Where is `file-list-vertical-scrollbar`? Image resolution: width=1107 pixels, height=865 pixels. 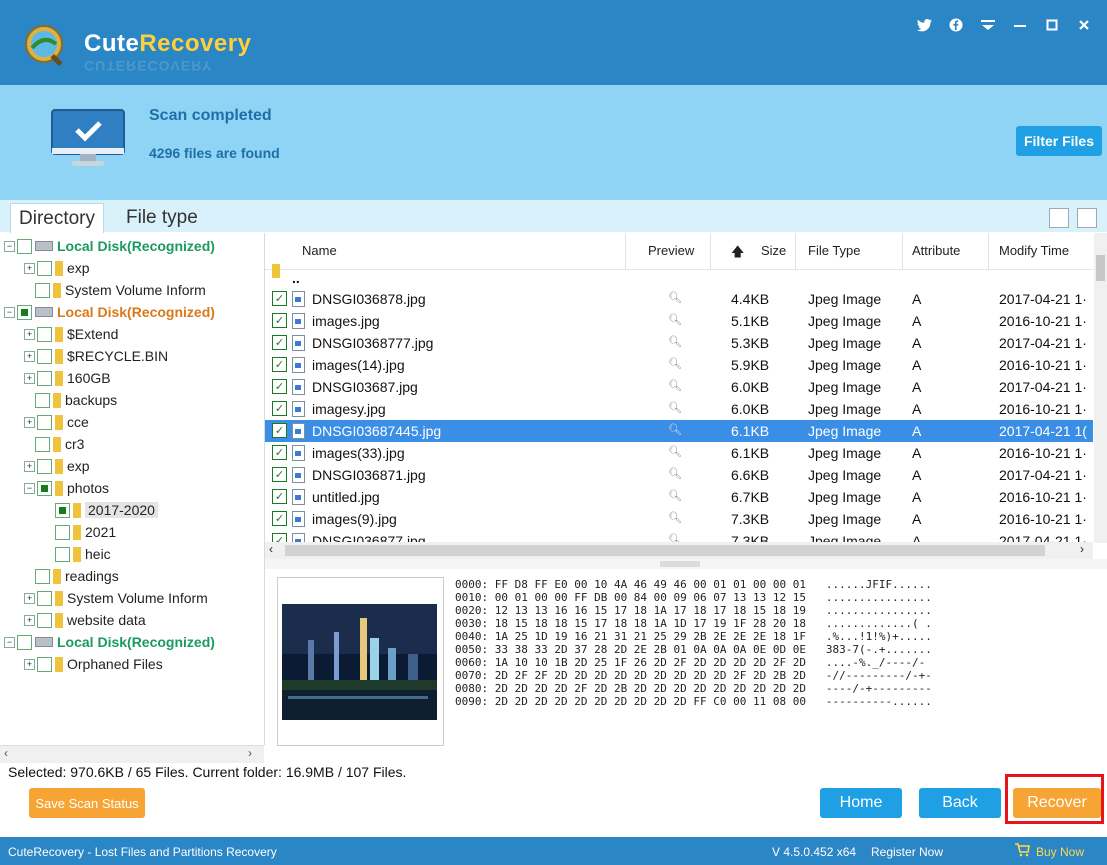 file-list-vertical-scrollbar is located at coordinates (1100, 388).